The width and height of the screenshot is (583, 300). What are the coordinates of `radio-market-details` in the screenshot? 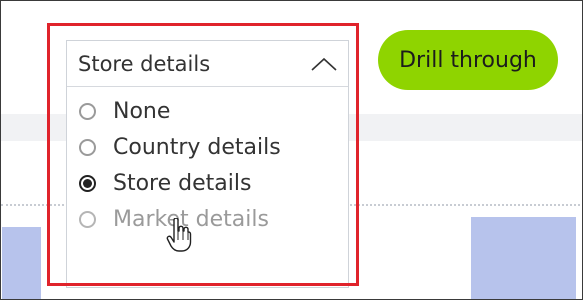 It's located at (87, 219).